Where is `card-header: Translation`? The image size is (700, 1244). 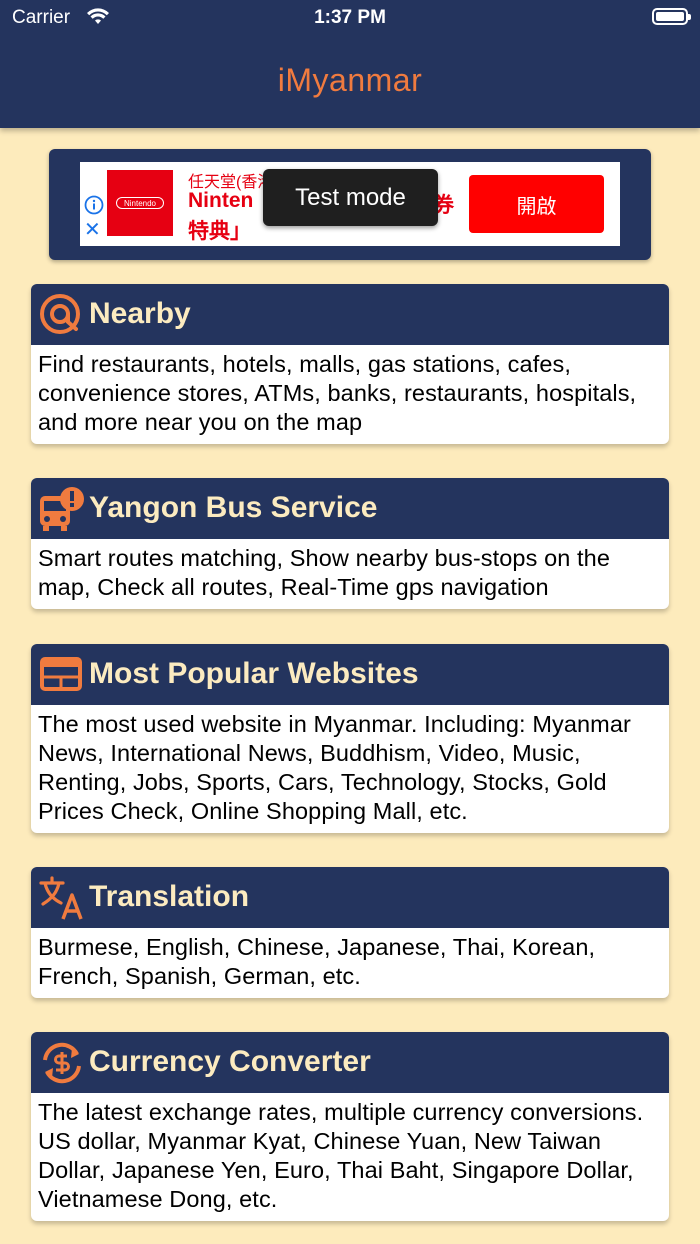 card-header: Translation is located at coordinates (350, 897).